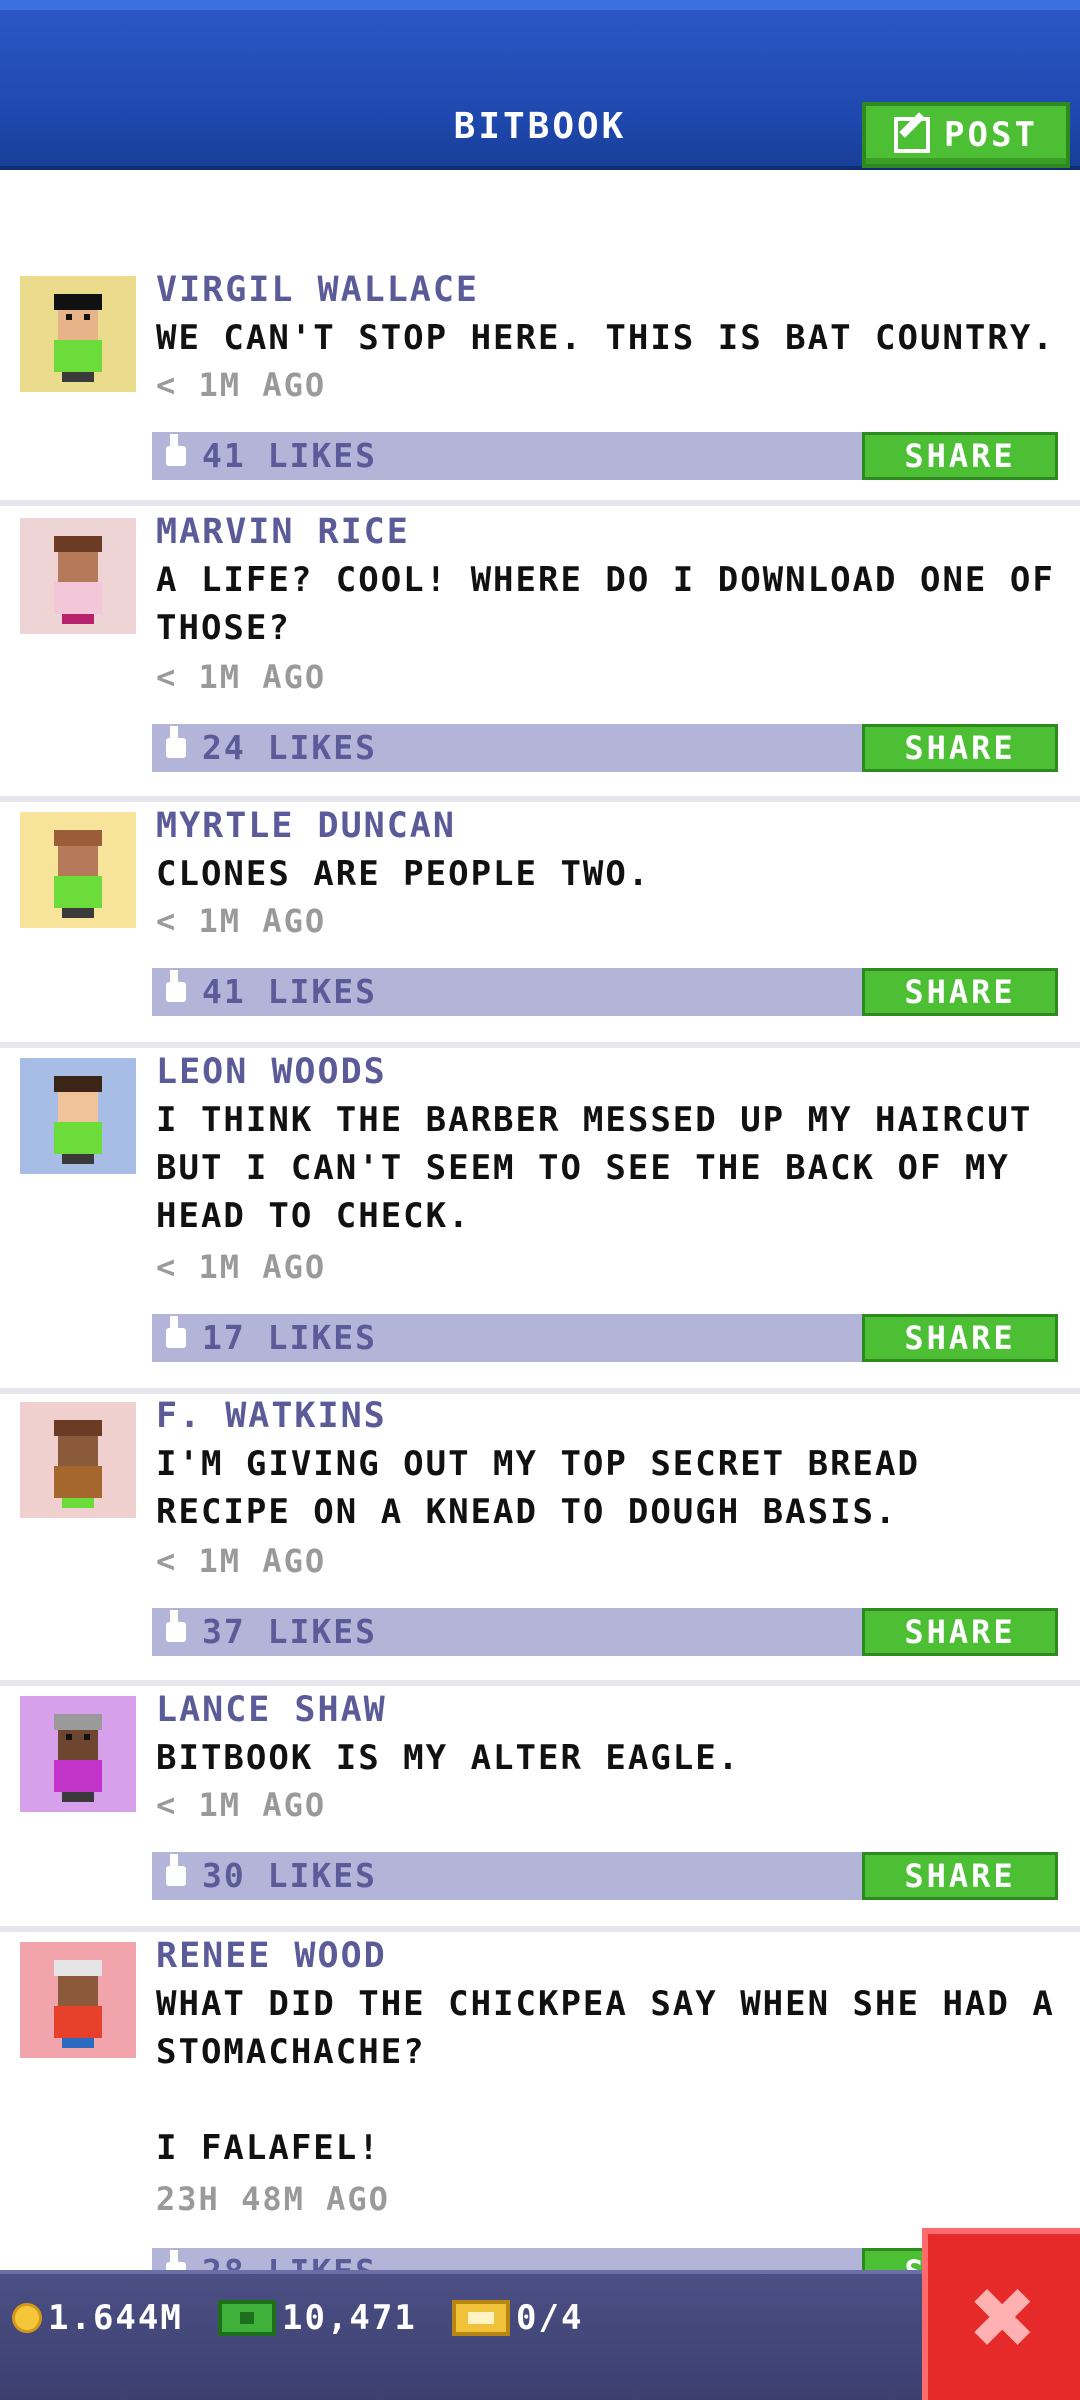 The width and height of the screenshot is (1080, 2400). Describe the element at coordinates (289, 747) in the screenshot. I see `likes-count: 24 LIKES` at that location.